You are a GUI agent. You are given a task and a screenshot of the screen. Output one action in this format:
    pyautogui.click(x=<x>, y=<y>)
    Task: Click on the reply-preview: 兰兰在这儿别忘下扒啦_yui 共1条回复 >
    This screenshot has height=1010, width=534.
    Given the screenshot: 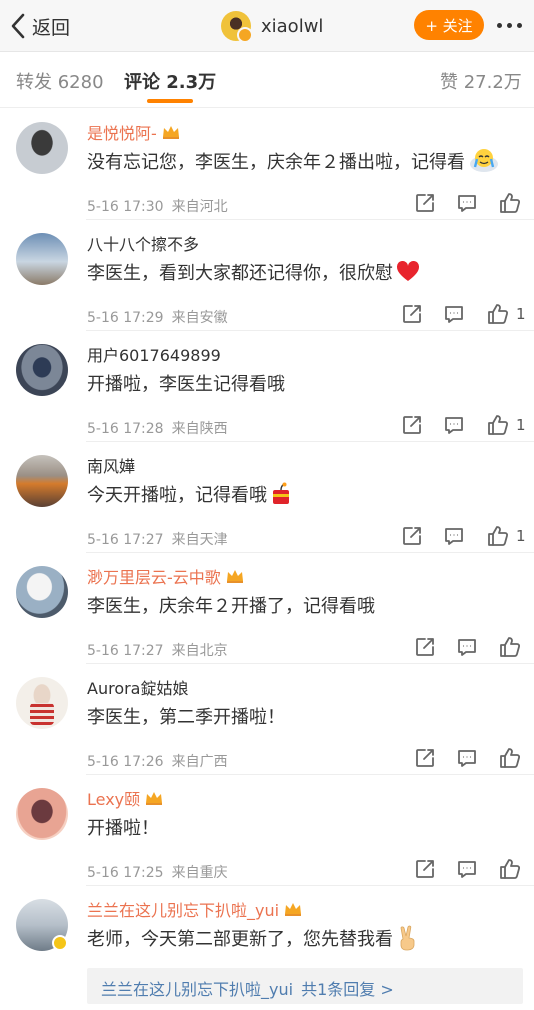 What is the action you would take?
    pyautogui.click(x=305, y=986)
    